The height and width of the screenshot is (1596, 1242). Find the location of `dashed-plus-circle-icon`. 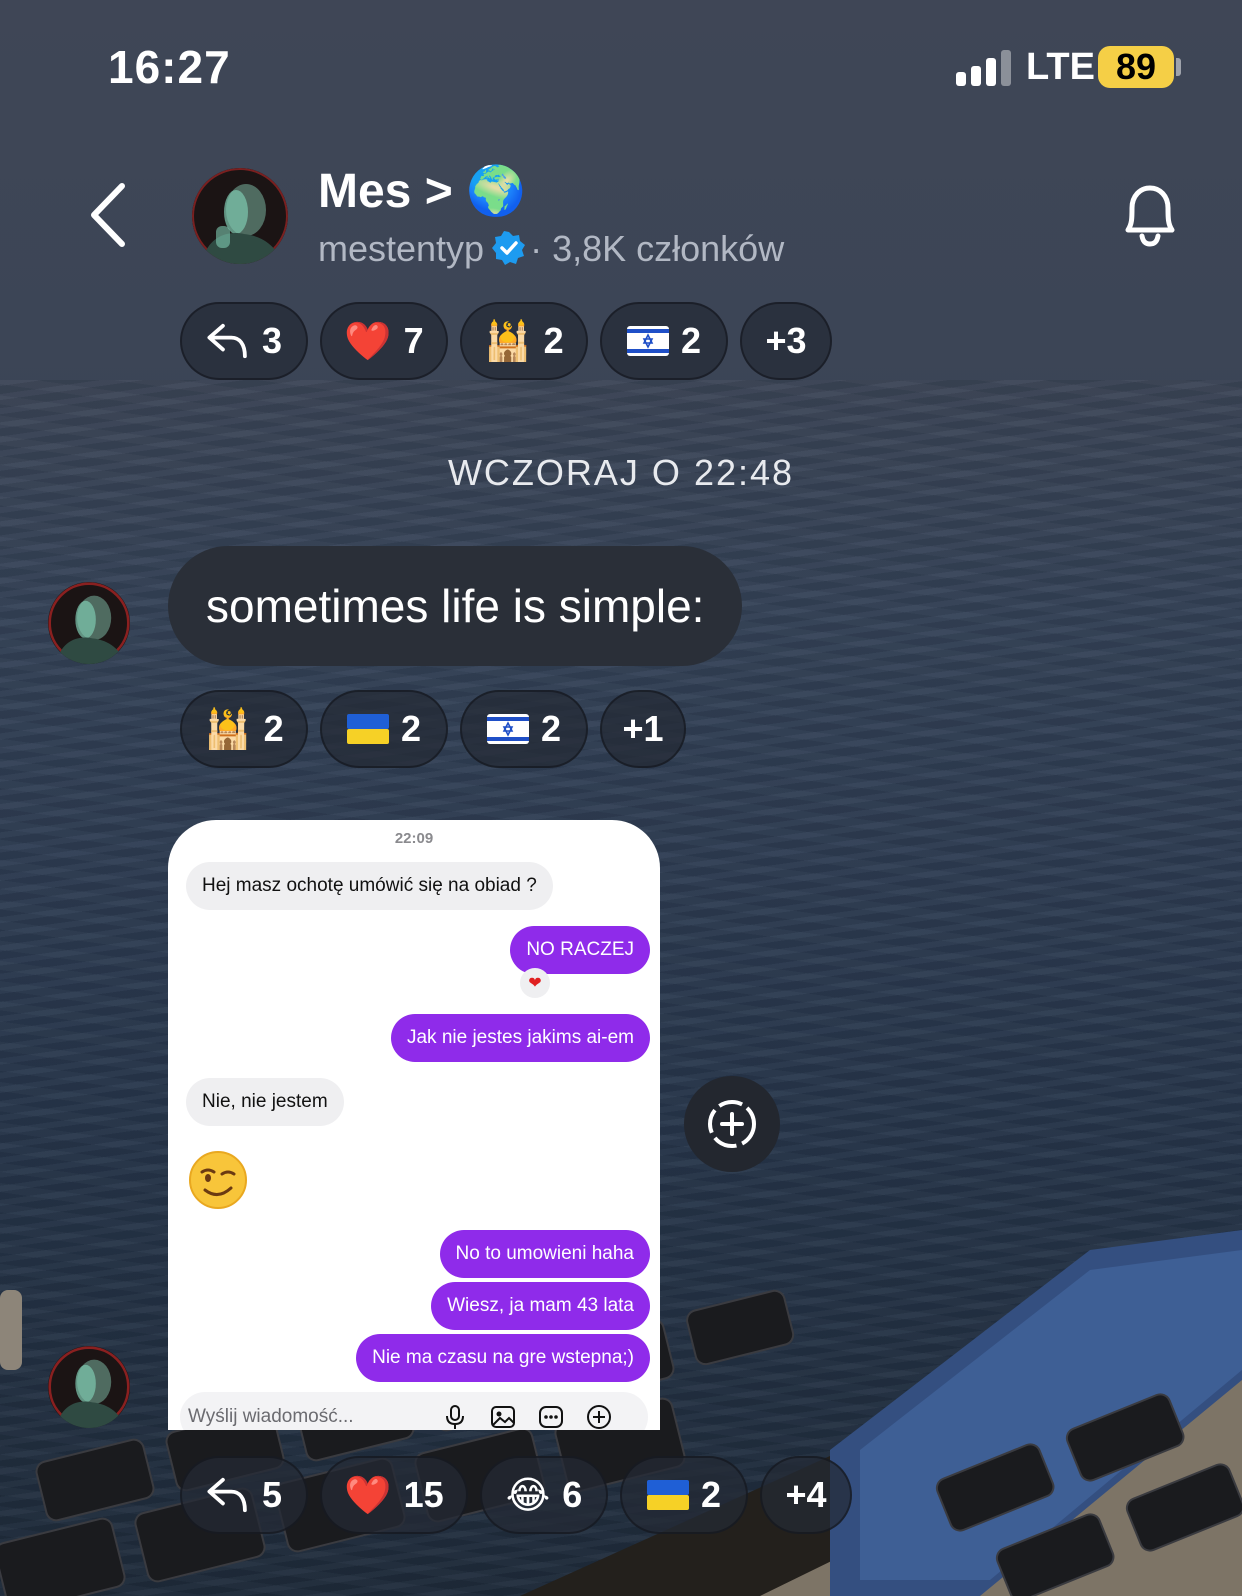

dashed-plus-circle-icon is located at coordinates (732, 1124).